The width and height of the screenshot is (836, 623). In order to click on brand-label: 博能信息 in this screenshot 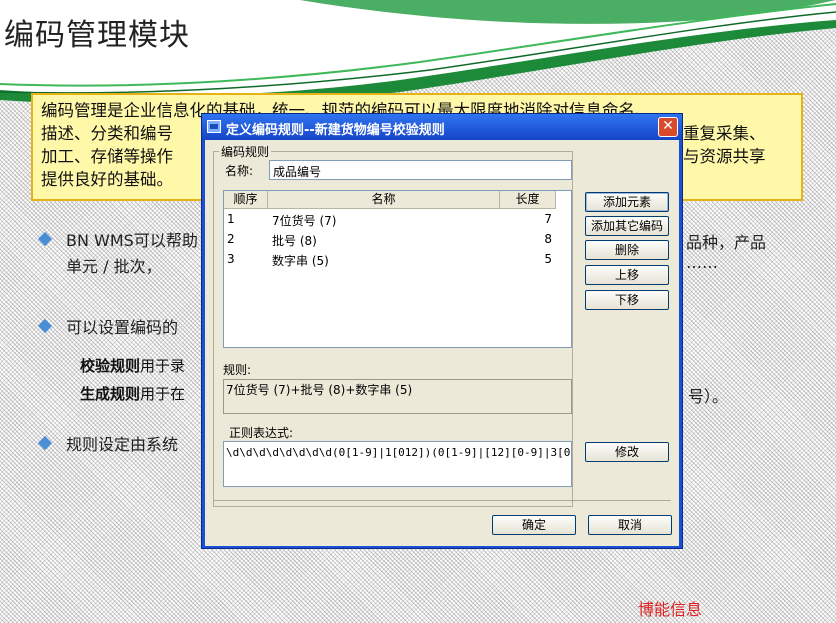, I will do `click(670, 609)`.